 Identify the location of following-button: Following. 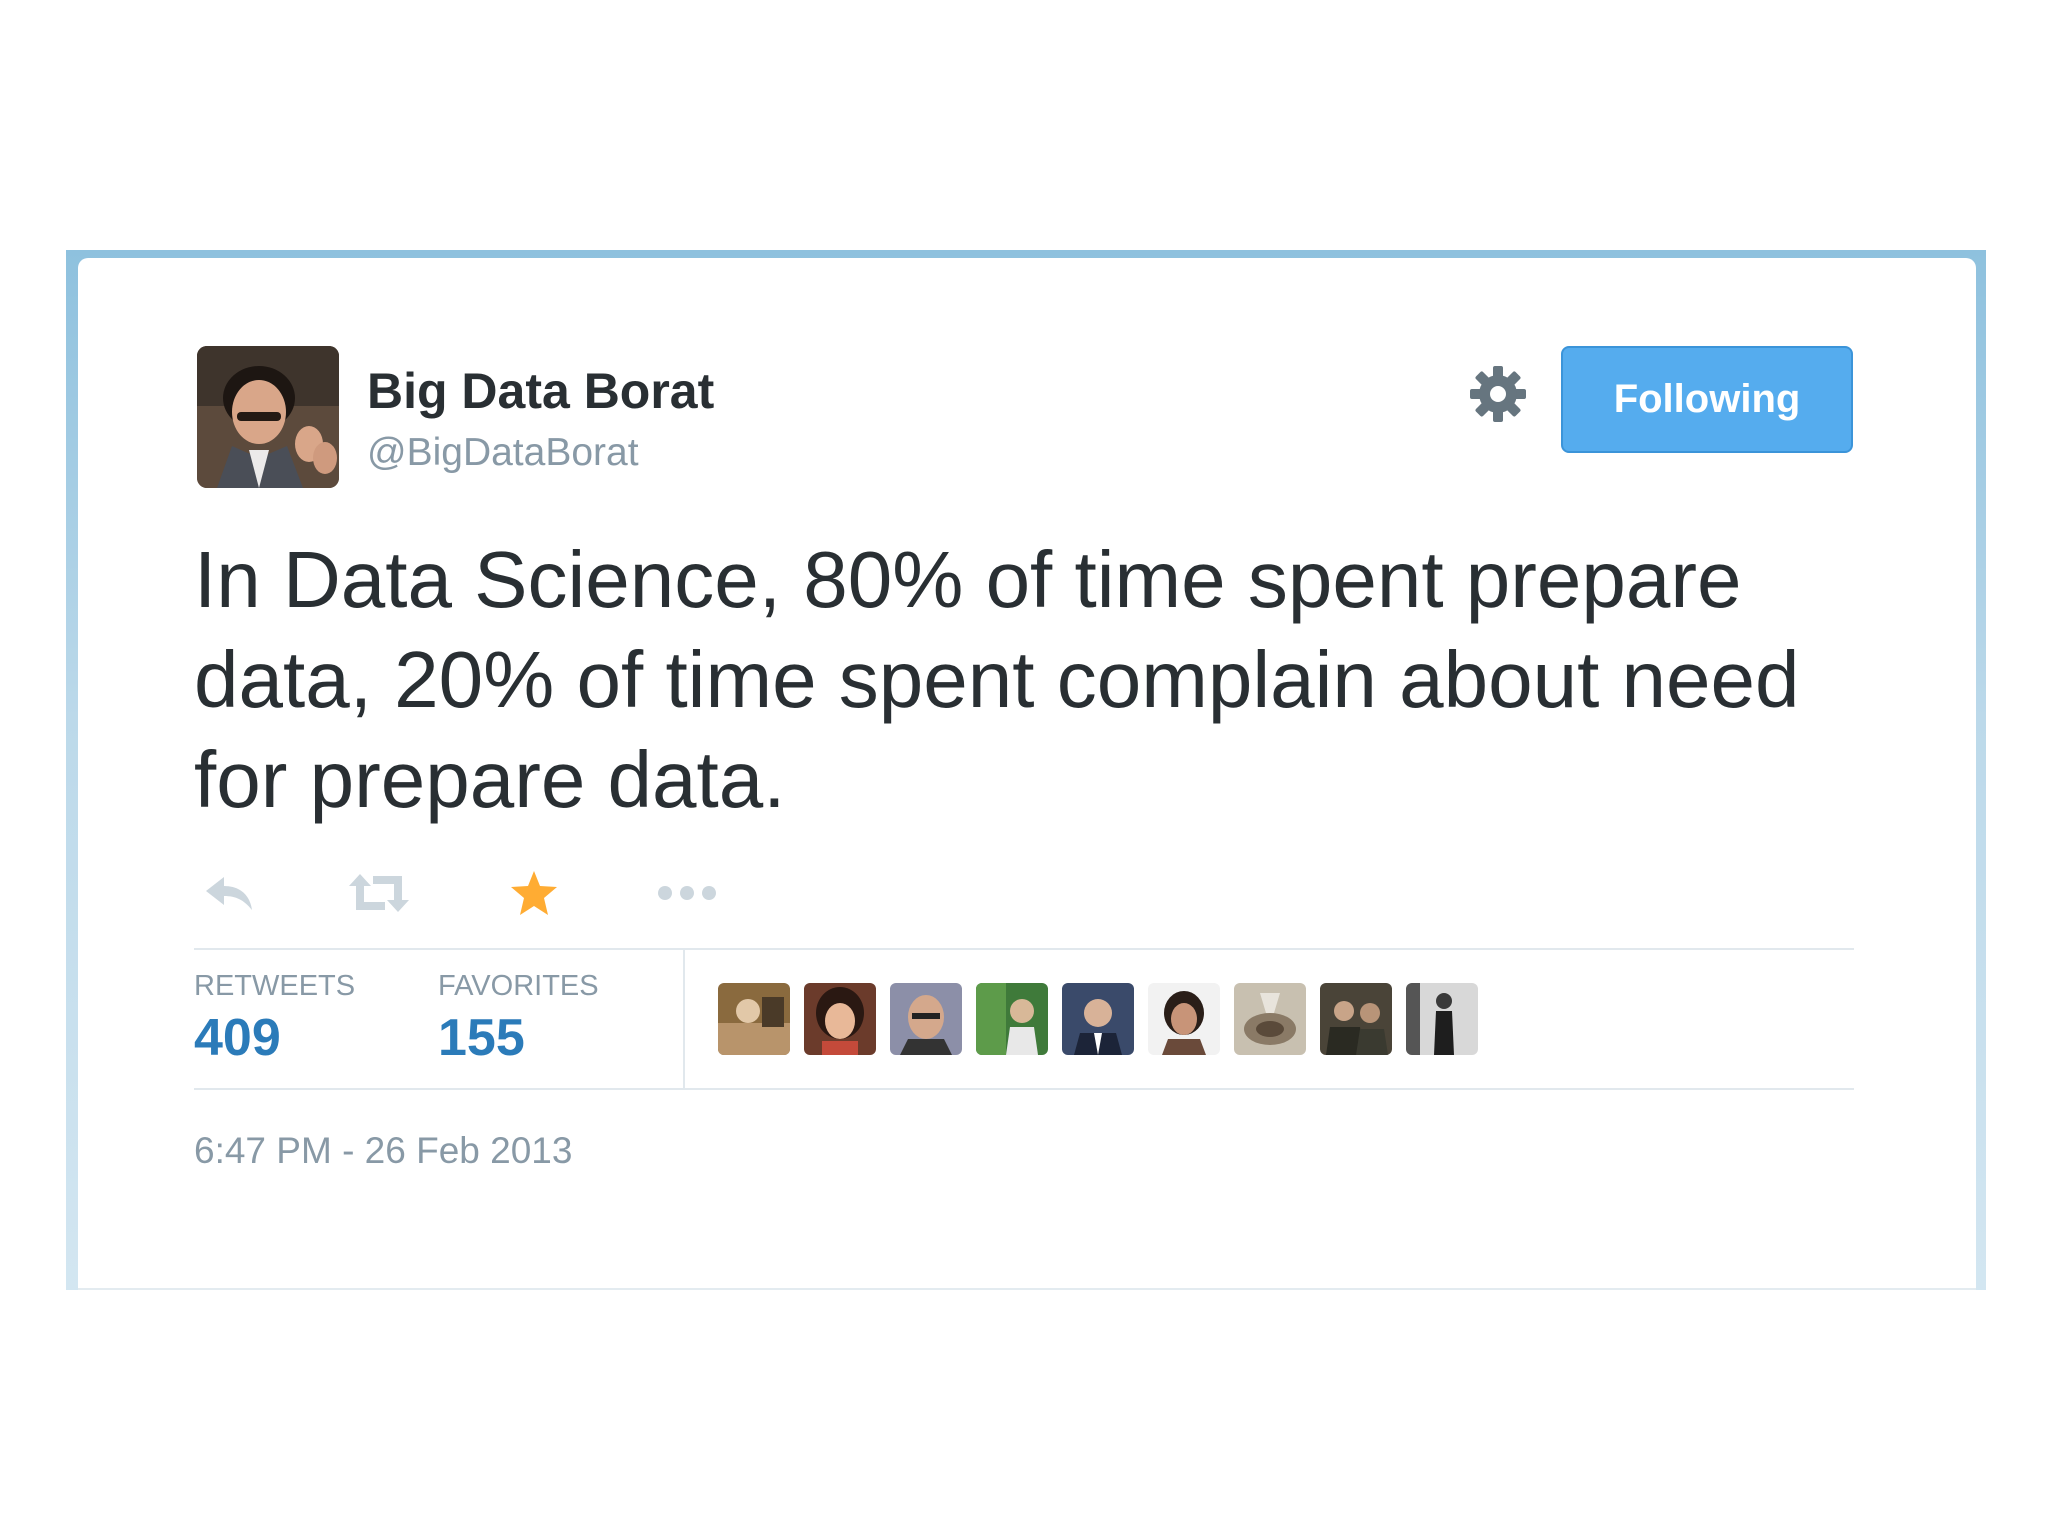
(1707, 399).